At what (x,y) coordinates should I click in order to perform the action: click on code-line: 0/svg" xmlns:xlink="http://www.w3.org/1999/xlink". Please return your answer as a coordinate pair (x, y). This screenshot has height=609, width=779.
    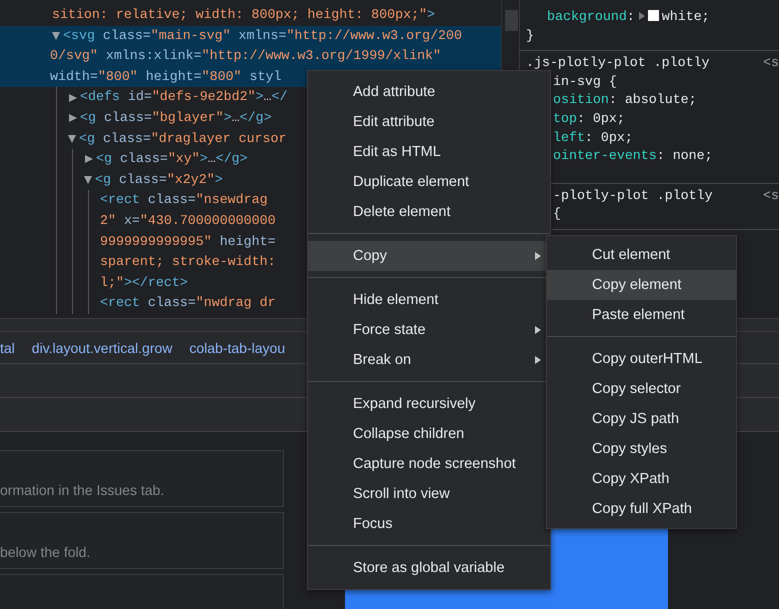
    Looking at the image, I should click on (246, 56).